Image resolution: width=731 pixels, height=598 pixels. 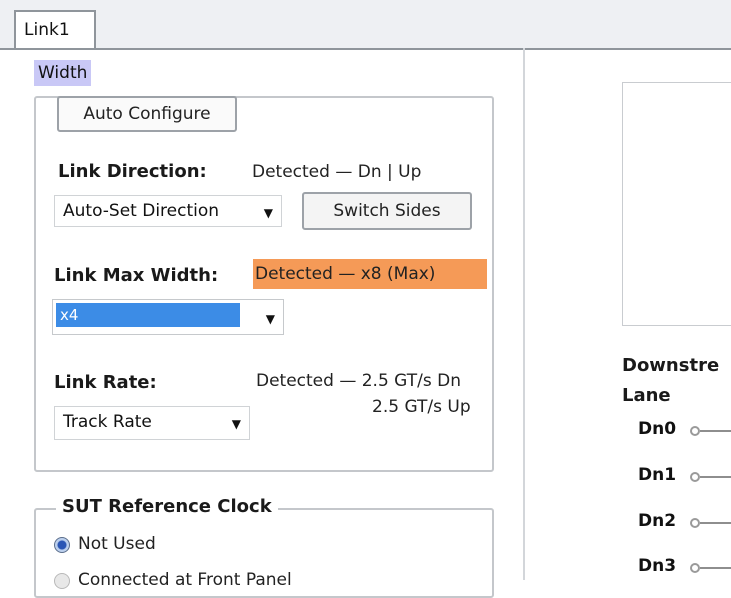 I want to click on radio-front-panel-label: Connected at Front Panel, so click(x=185, y=580).